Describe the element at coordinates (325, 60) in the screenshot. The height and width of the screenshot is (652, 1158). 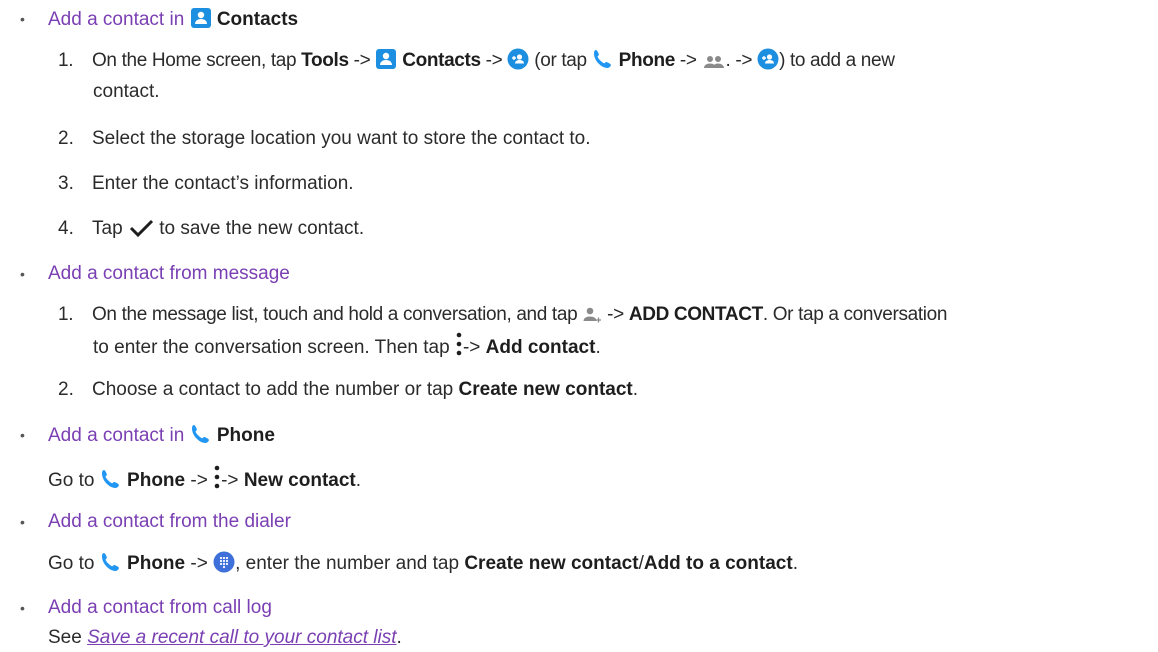
I see `tools-label: Tools` at that location.